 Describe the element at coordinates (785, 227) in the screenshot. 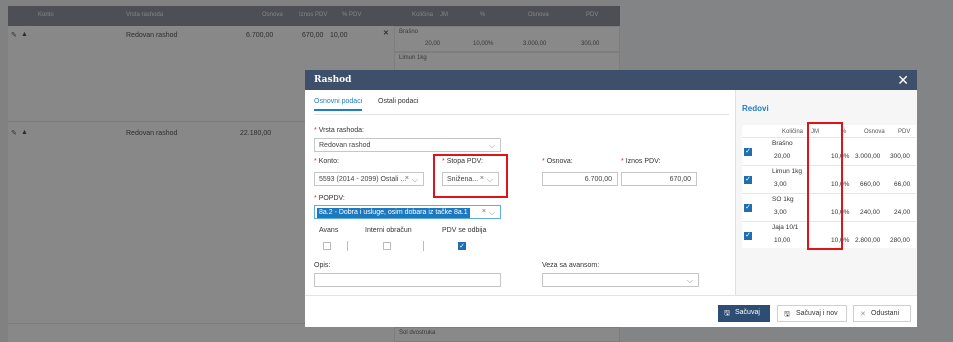

I see `row-name: Jaja 10/1` at that location.